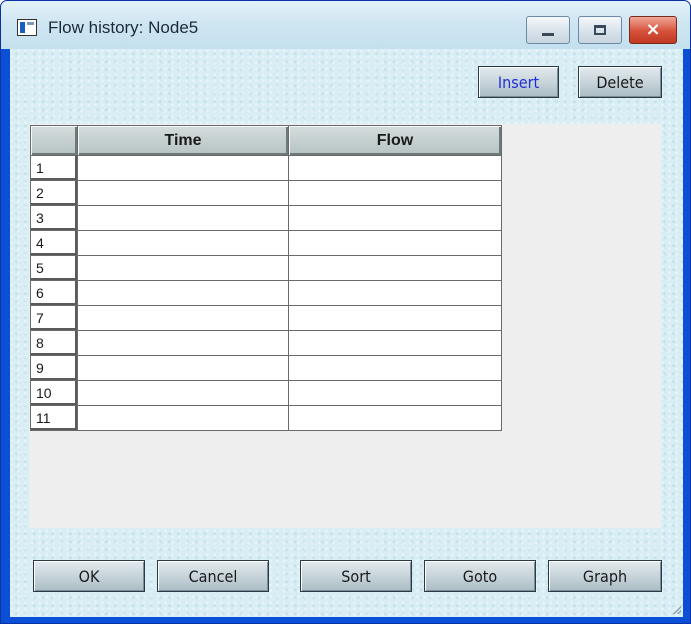 Image resolution: width=691 pixels, height=624 pixels. What do you see at coordinates (213, 576) in the screenshot?
I see `cancel-button: Cancel` at bounding box center [213, 576].